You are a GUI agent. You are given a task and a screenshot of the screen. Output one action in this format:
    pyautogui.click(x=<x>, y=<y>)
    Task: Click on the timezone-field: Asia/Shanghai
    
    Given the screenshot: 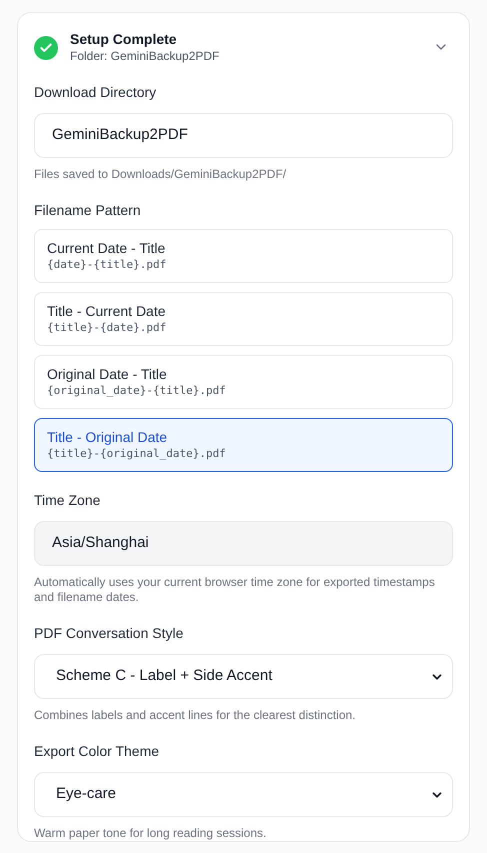 What is the action you would take?
    pyautogui.click(x=243, y=543)
    